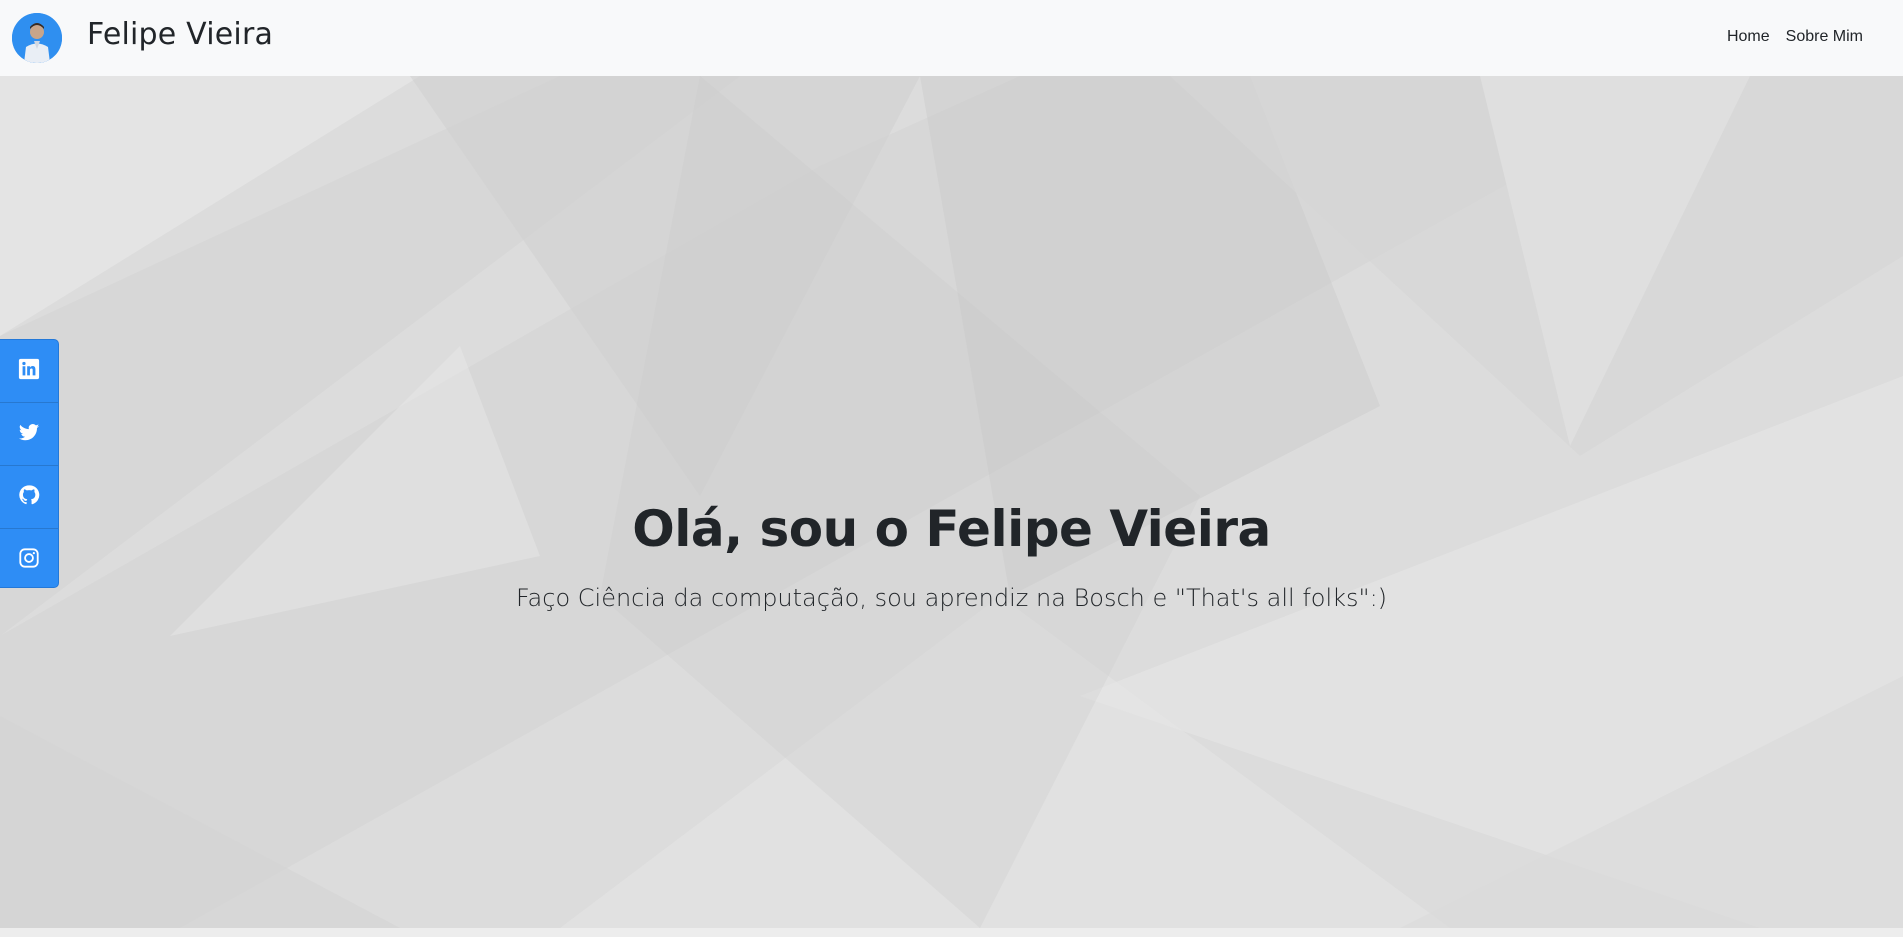 The image size is (1903, 937). I want to click on social-sidebar, so click(29, 463).